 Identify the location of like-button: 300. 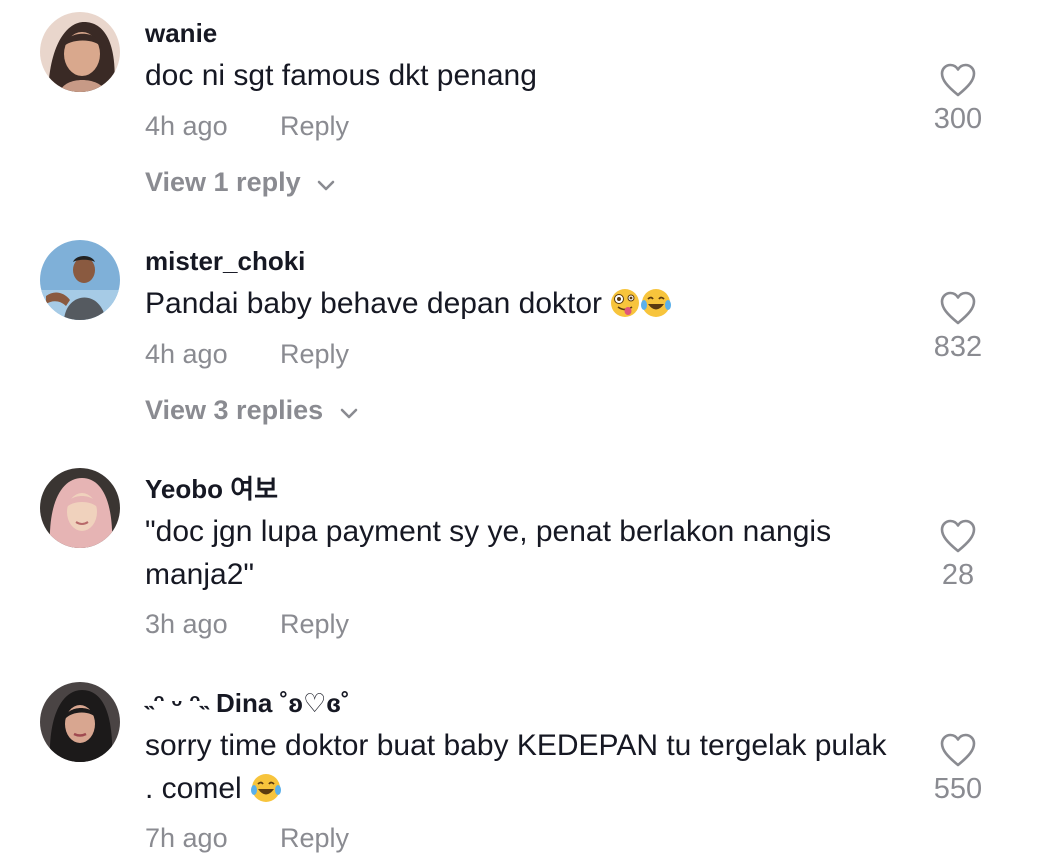
(958, 99).